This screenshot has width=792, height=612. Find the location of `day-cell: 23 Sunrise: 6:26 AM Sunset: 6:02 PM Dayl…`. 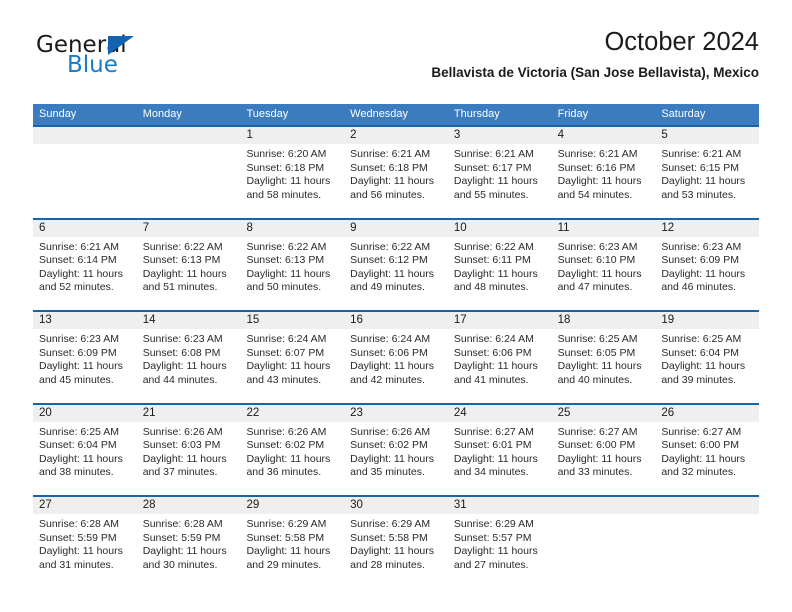

day-cell: 23 Sunrise: 6:26 AM Sunset: 6:02 PM Dayl… is located at coordinates (396, 449).